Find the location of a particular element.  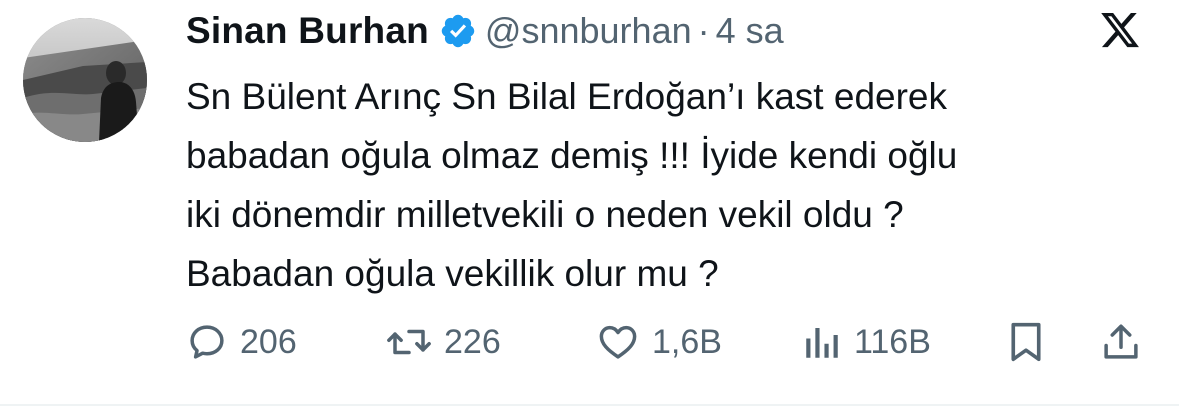

views-button: 116B is located at coordinates (866, 342).